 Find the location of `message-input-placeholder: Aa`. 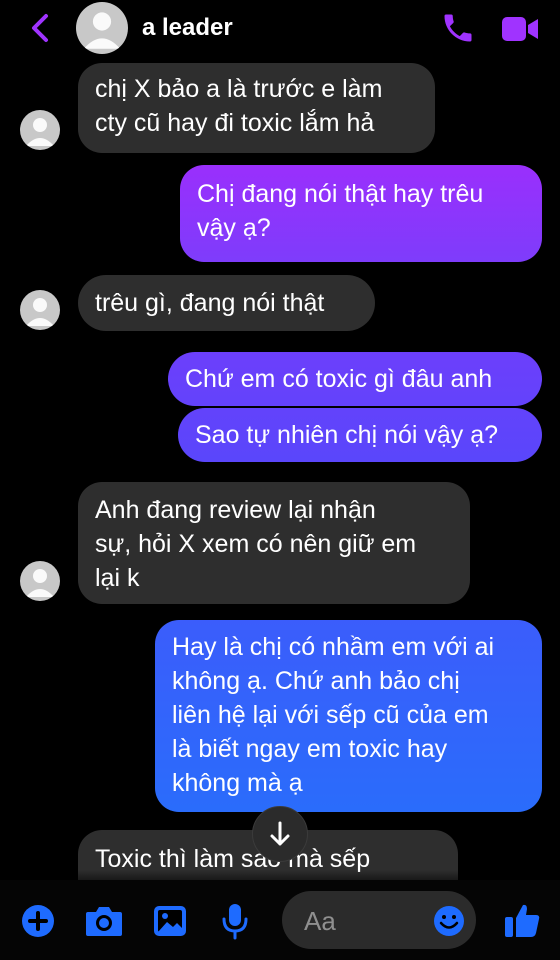

message-input-placeholder: Aa is located at coordinates (320, 921).